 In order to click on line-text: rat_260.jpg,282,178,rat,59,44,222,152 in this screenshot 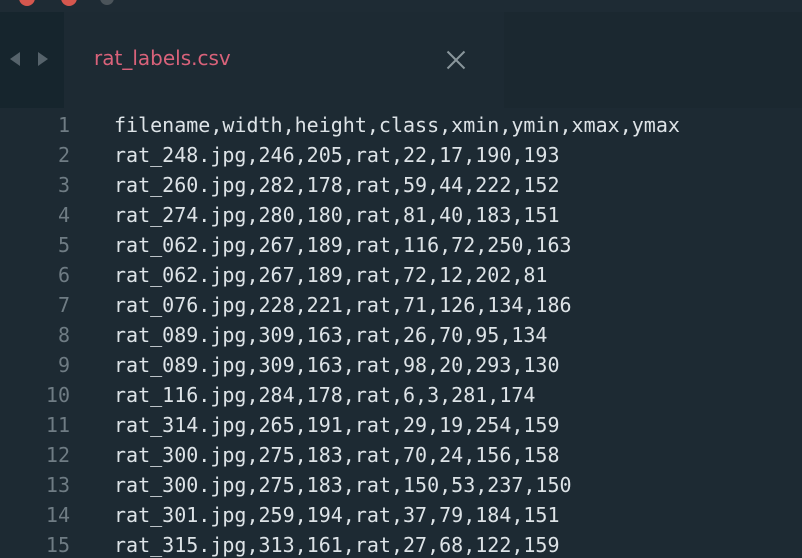, I will do `click(337, 185)`.